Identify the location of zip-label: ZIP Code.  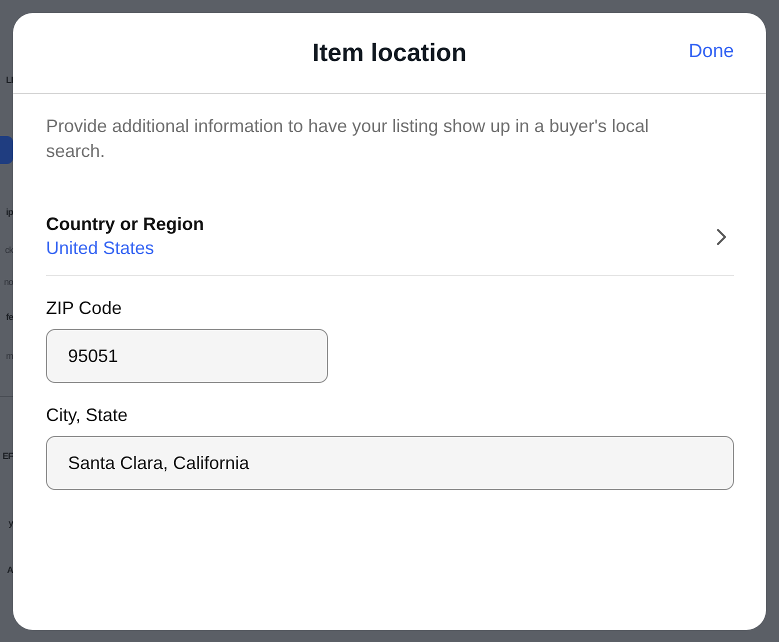
(84, 308).